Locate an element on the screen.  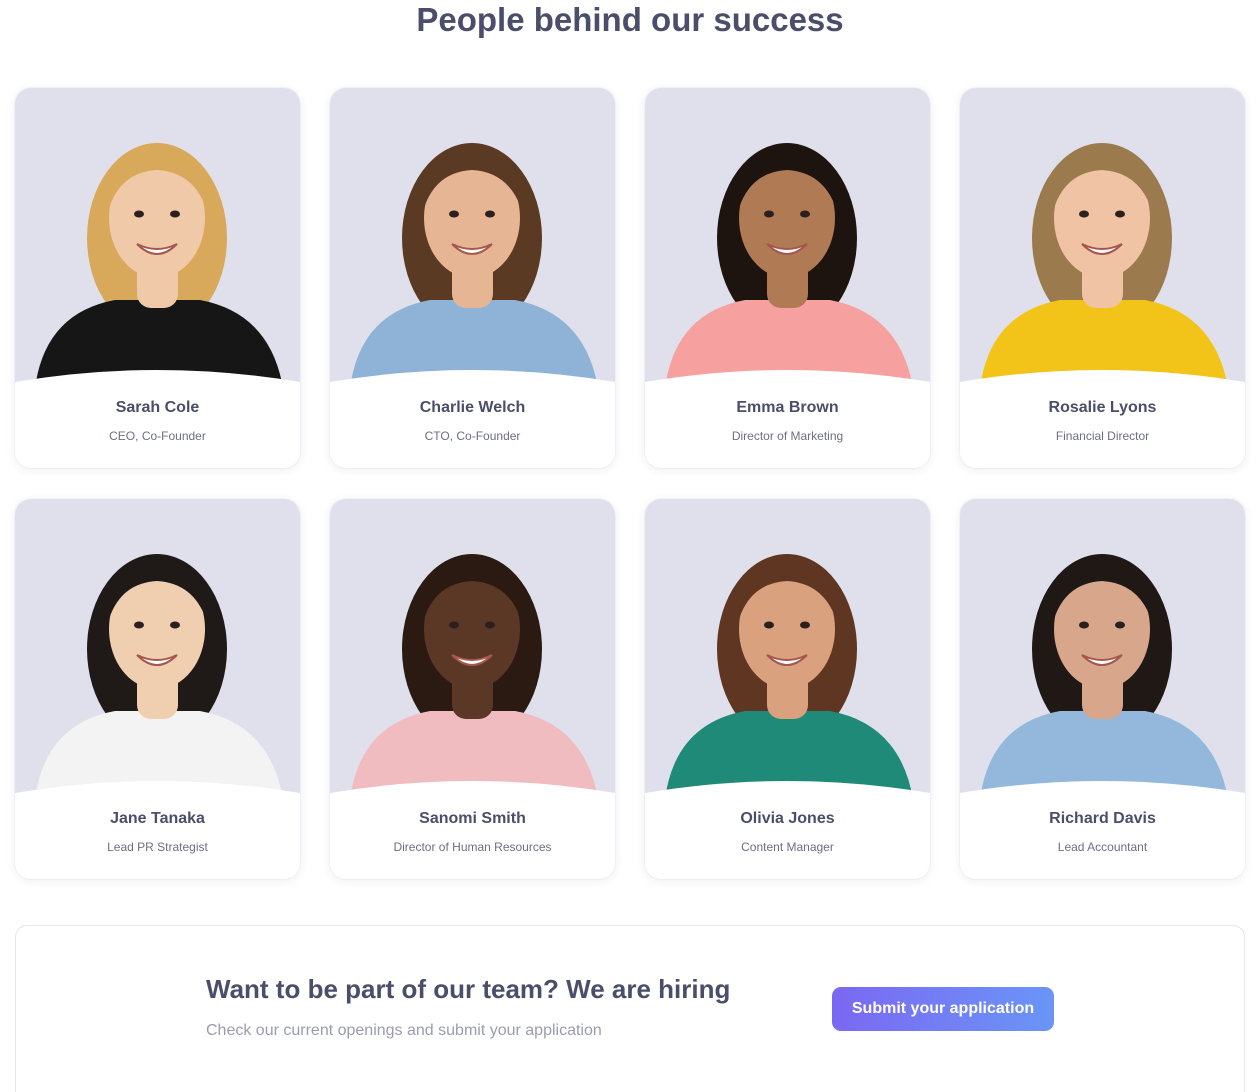
team-member-name: Charlie Welch is located at coordinates (472, 407).